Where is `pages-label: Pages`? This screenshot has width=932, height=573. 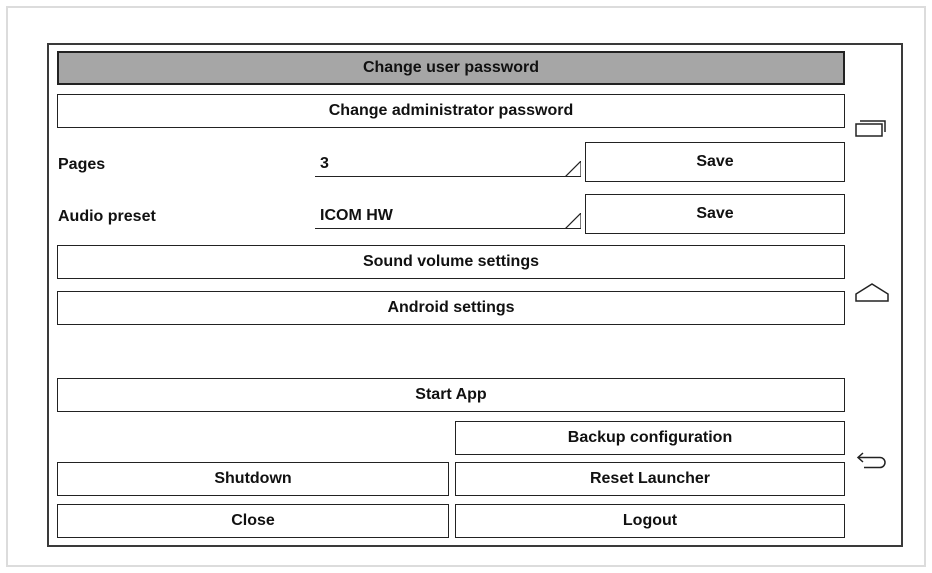 pages-label: Pages is located at coordinates (82, 164).